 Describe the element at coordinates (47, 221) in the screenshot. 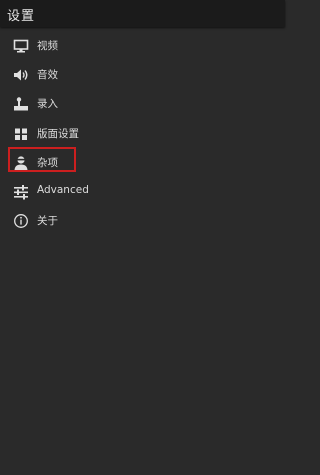

I see `menu-item-label: 关于` at that location.